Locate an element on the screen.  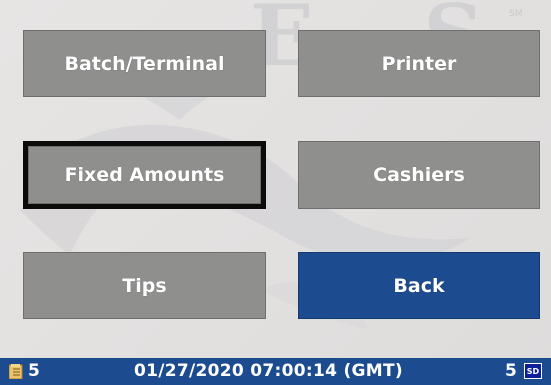
sd-card-icon: SD is located at coordinates (533, 371).